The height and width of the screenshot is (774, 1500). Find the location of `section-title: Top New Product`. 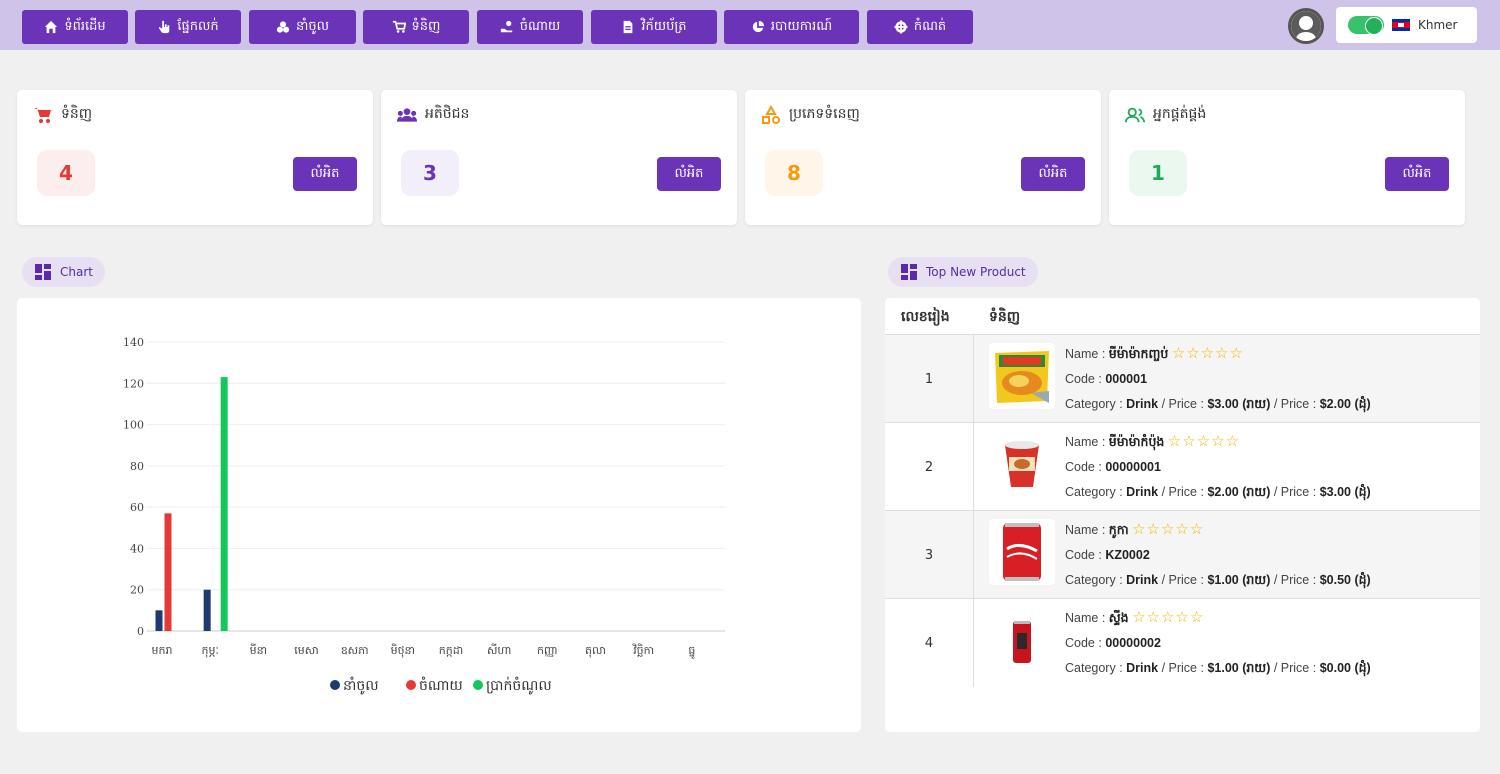

section-title: Top New Product is located at coordinates (976, 272).